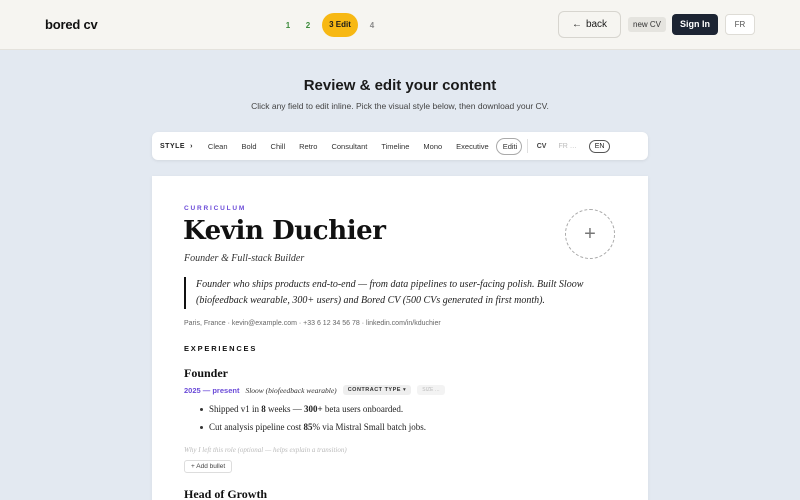 This screenshot has height=500, width=800. What do you see at coordinates (472, 146) in the screenshot?
I see `style-option-executive: Executive` at bounding box center [472, 146].